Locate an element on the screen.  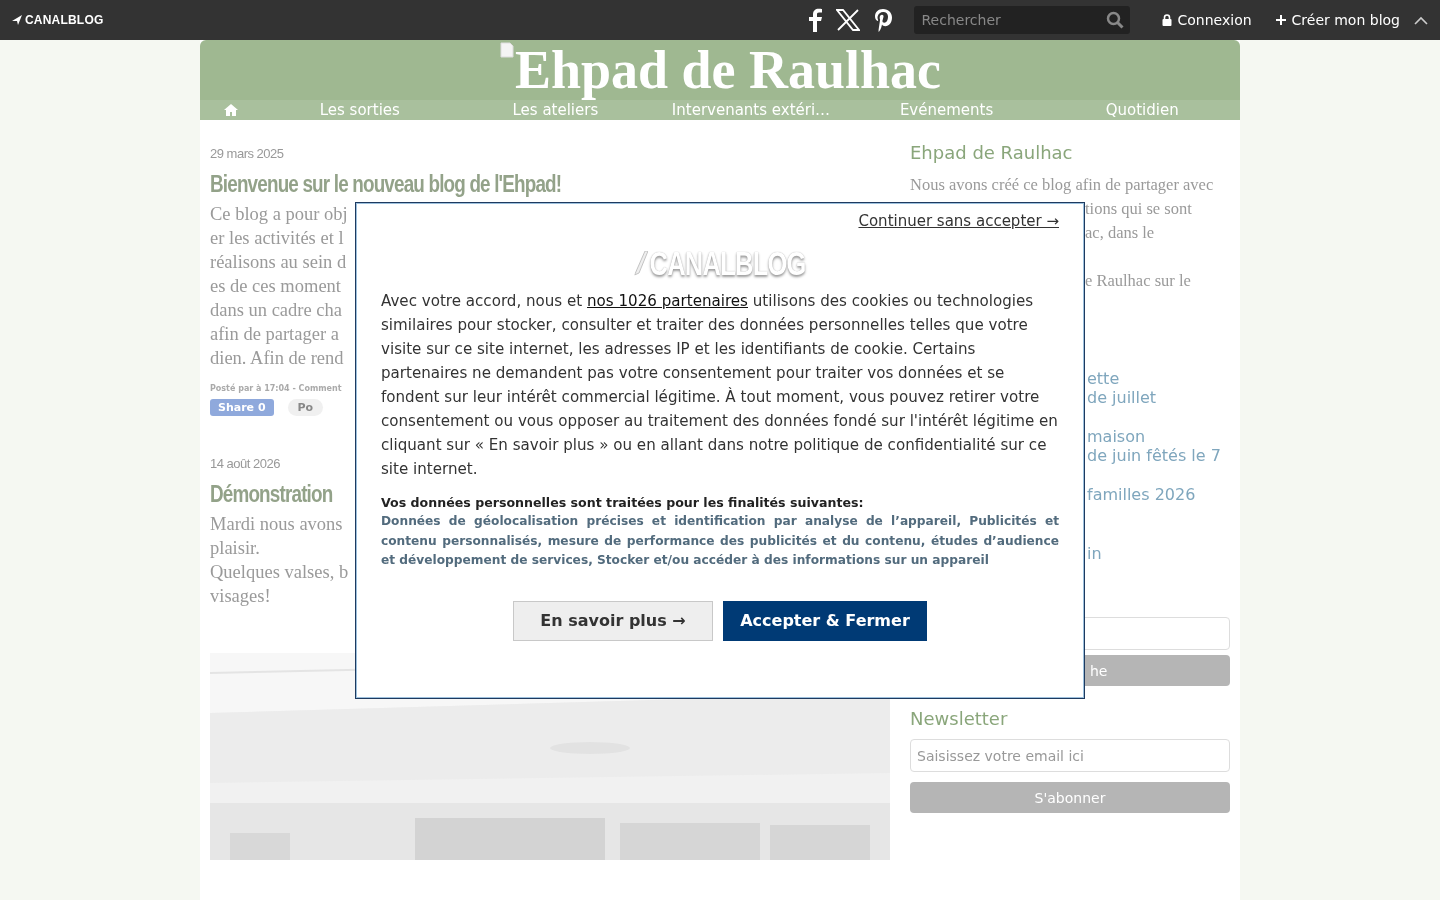
create-blog-link: Créer mon blog is located at coordinates (1345, 20).